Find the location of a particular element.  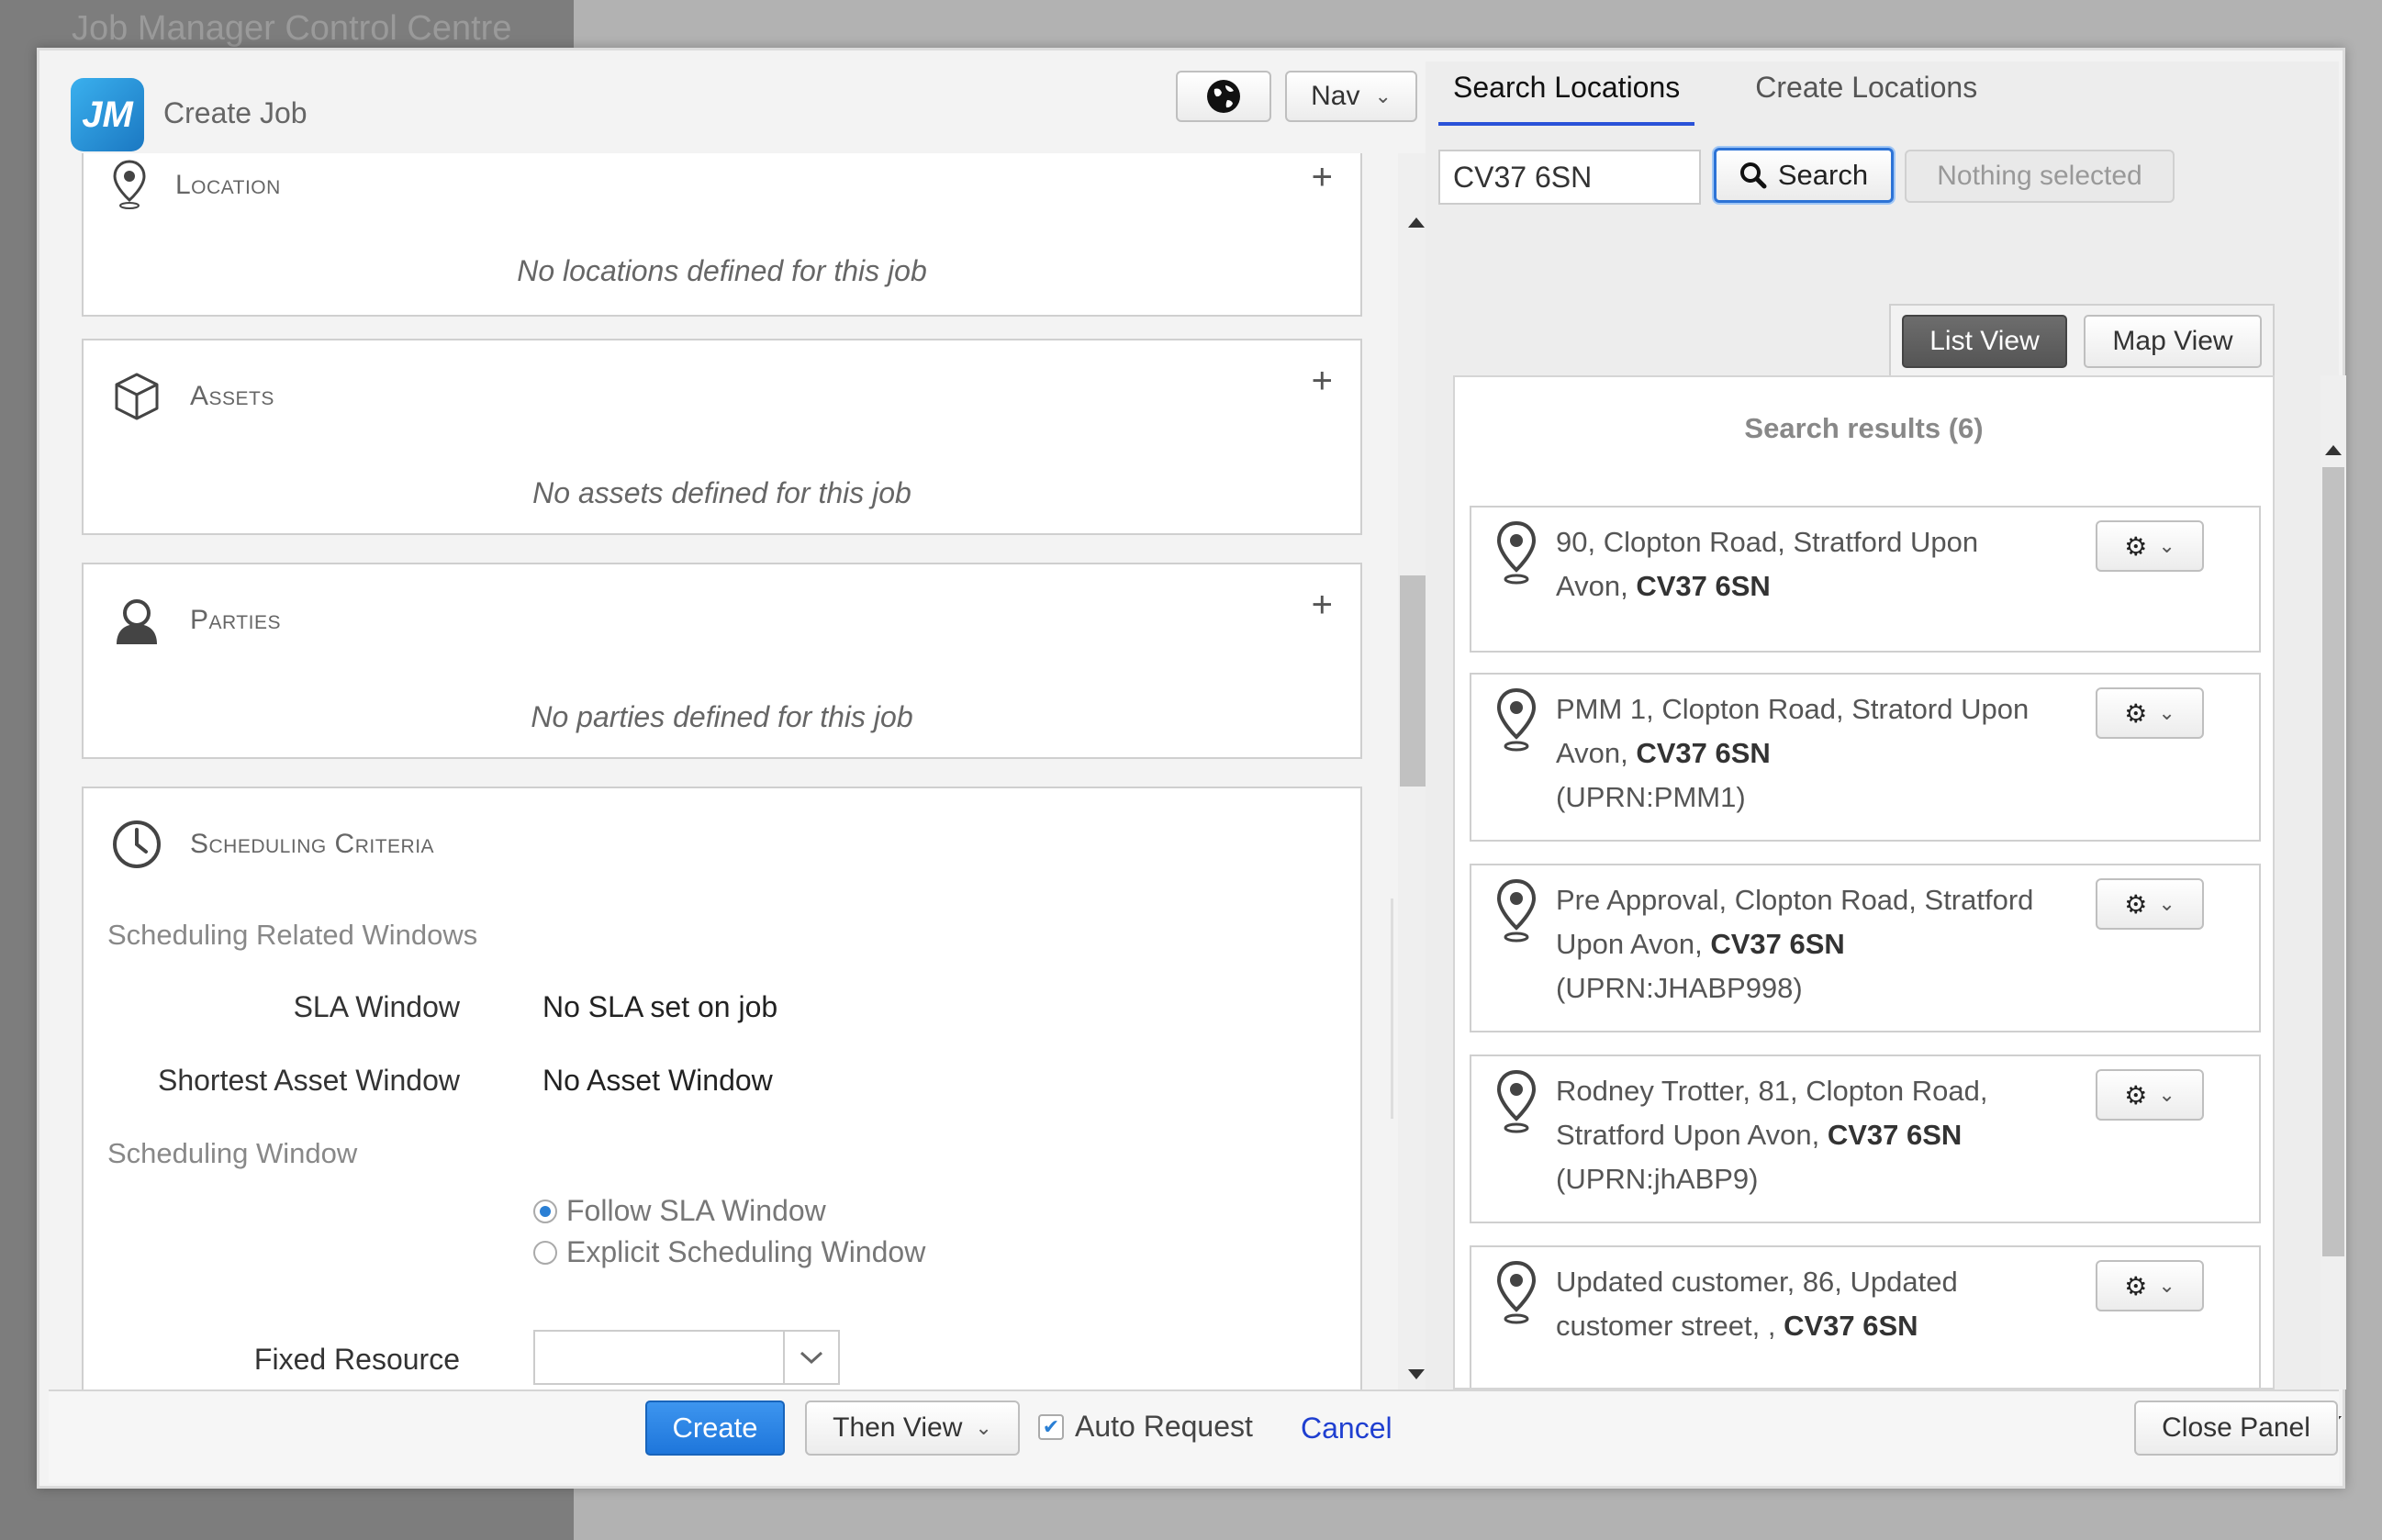

page-title: Create Job is located at coordinates (235, 112).